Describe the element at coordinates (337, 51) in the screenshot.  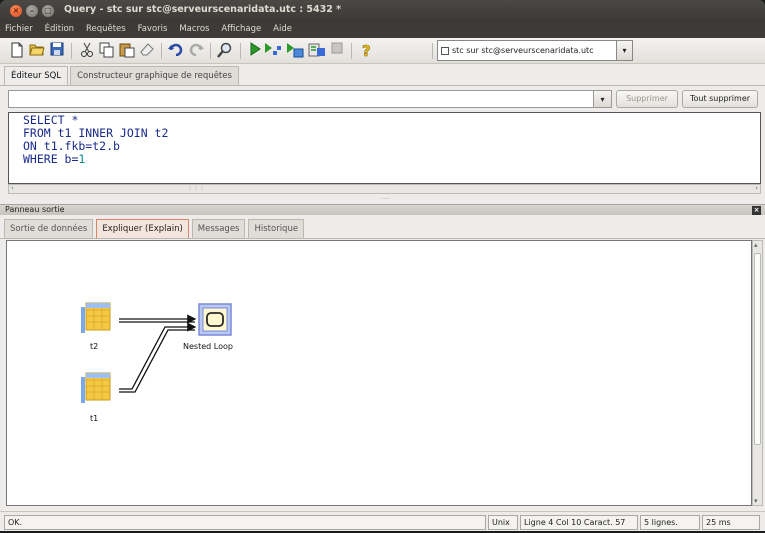
I see `cancel-query-icon` at that location.